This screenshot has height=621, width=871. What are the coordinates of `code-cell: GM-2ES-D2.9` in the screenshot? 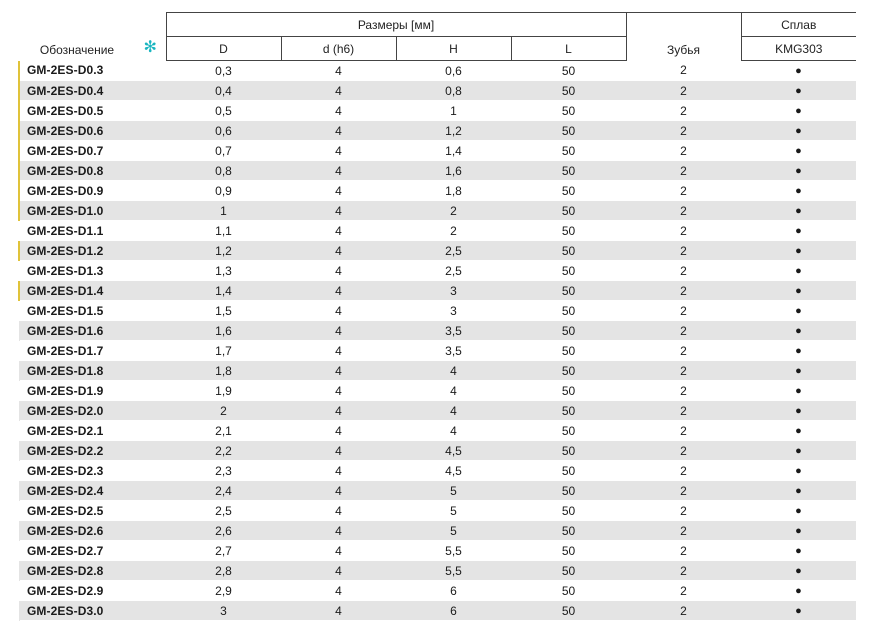 It's located at (77, 590).